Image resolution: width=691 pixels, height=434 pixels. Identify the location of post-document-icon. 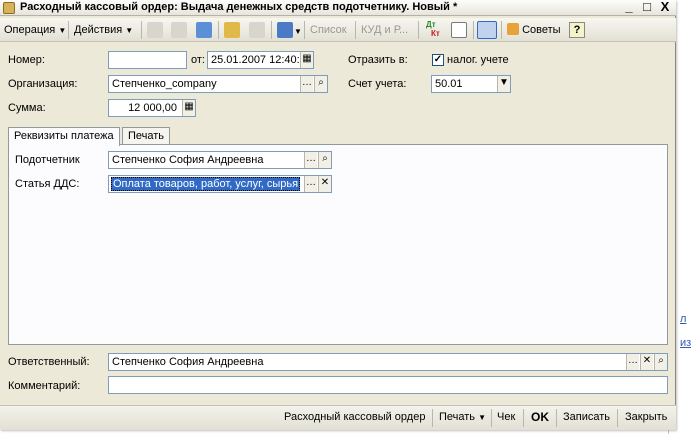
(232, 30).